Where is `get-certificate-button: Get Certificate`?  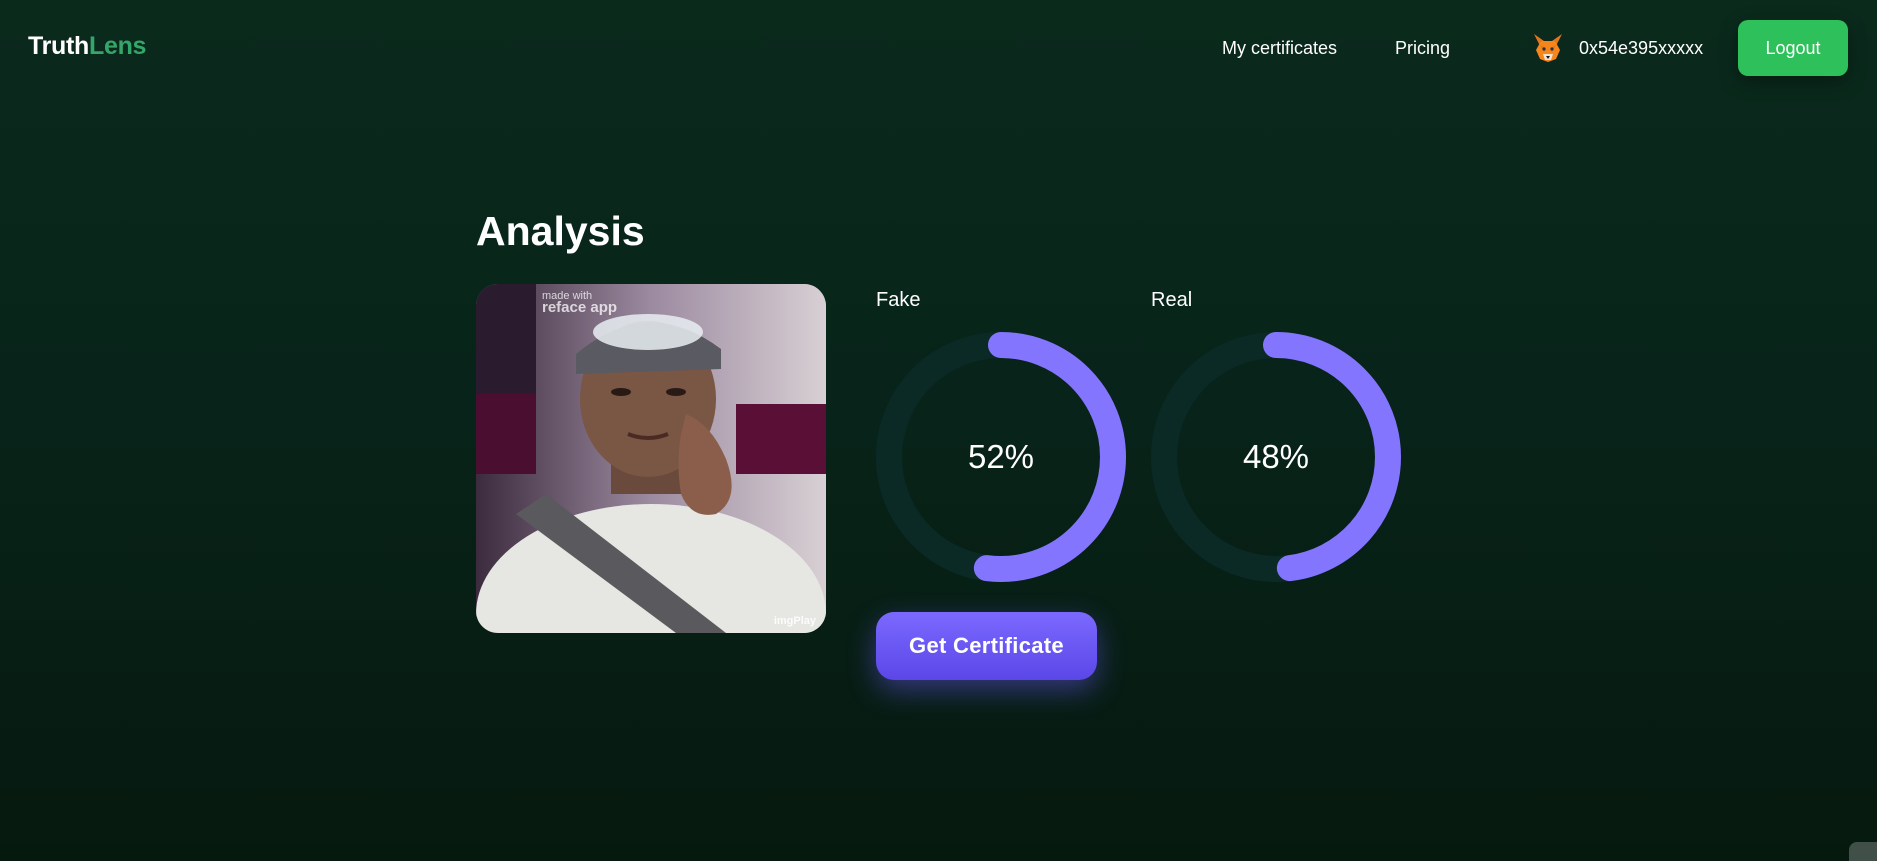 get-certificate-button: Get Certificate is located at coordinates (986, 646).